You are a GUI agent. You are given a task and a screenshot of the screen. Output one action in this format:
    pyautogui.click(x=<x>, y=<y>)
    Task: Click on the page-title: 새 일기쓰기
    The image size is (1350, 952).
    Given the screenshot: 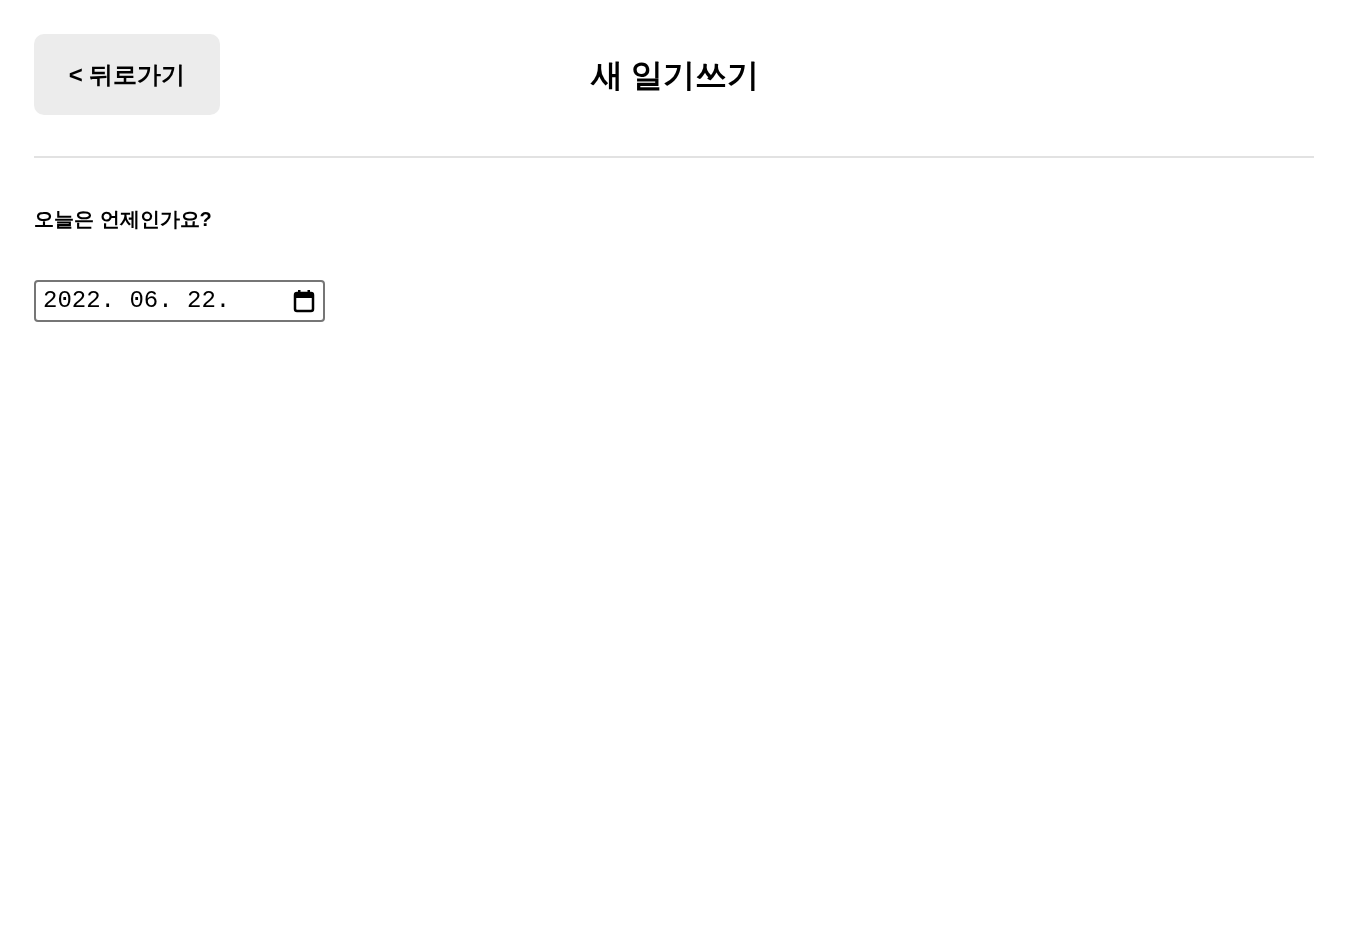 What is the action you would take?
    pyautogui.click(x=675, y=75)
    